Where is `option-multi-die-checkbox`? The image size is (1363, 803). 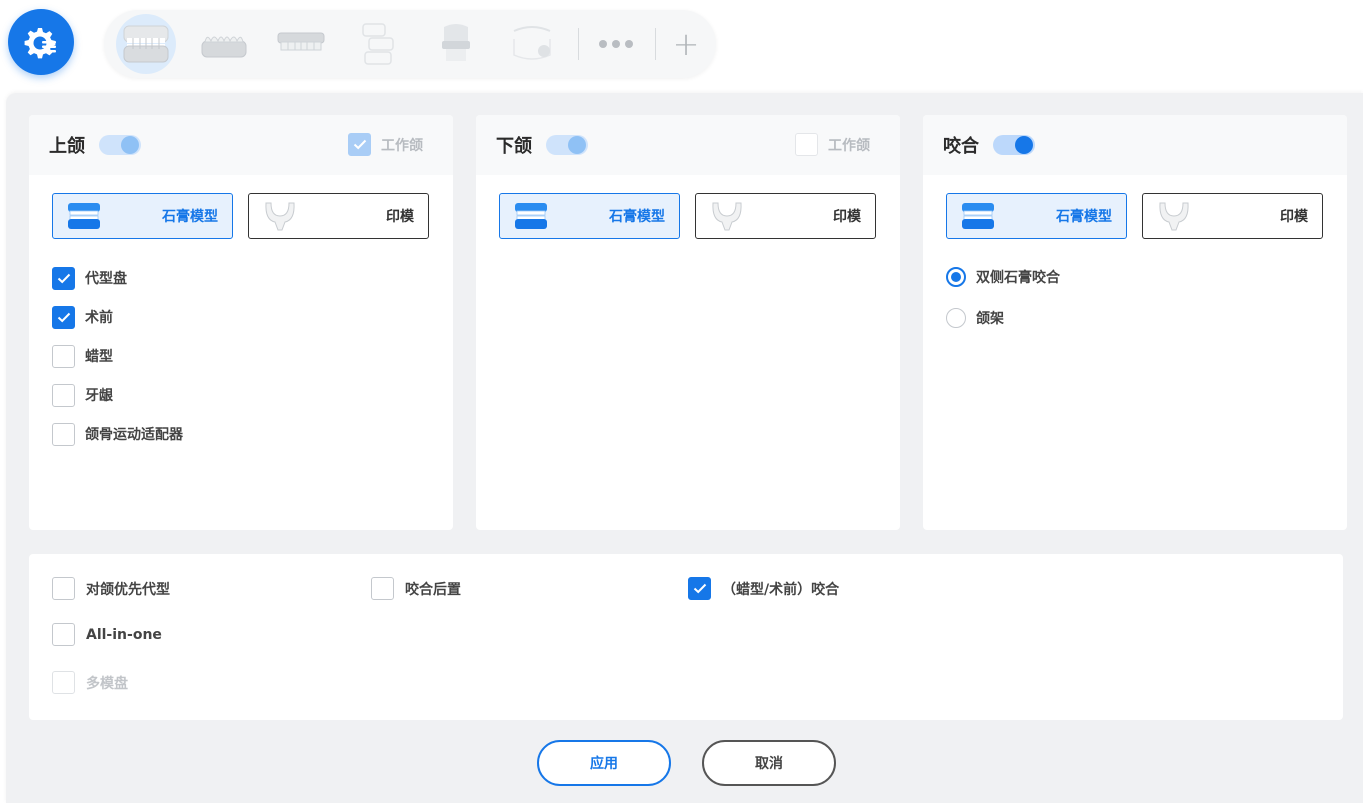 option-multi-die-checkbox is located at coordinates (63, 682).